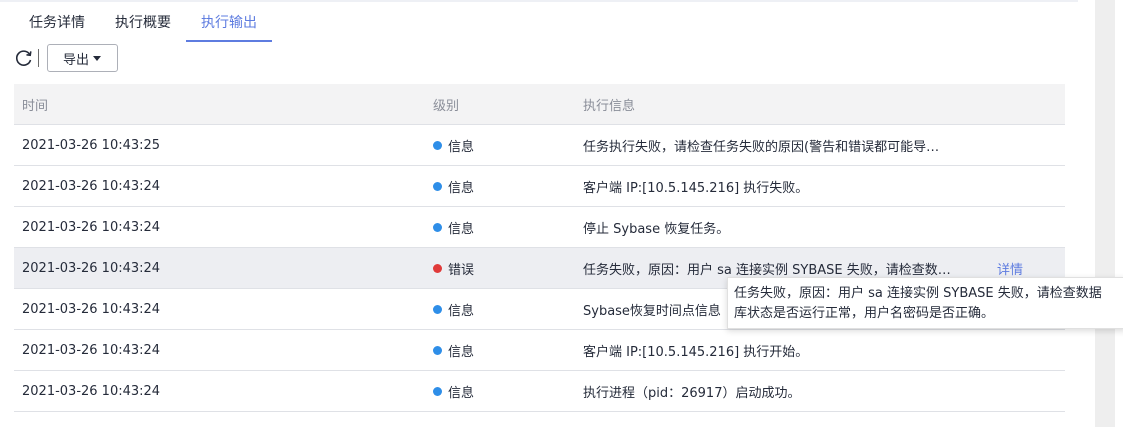 The height and width of the screenshot is (427, 1123). I want to click on header-level: 级别, so click(446, 106).